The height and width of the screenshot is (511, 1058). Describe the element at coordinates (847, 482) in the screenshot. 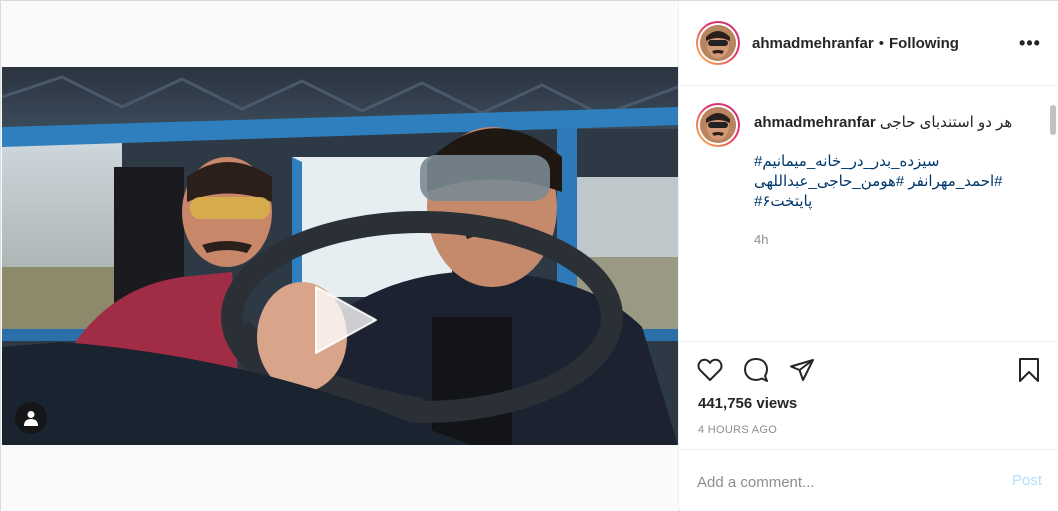

I see `comment-input` at that location.